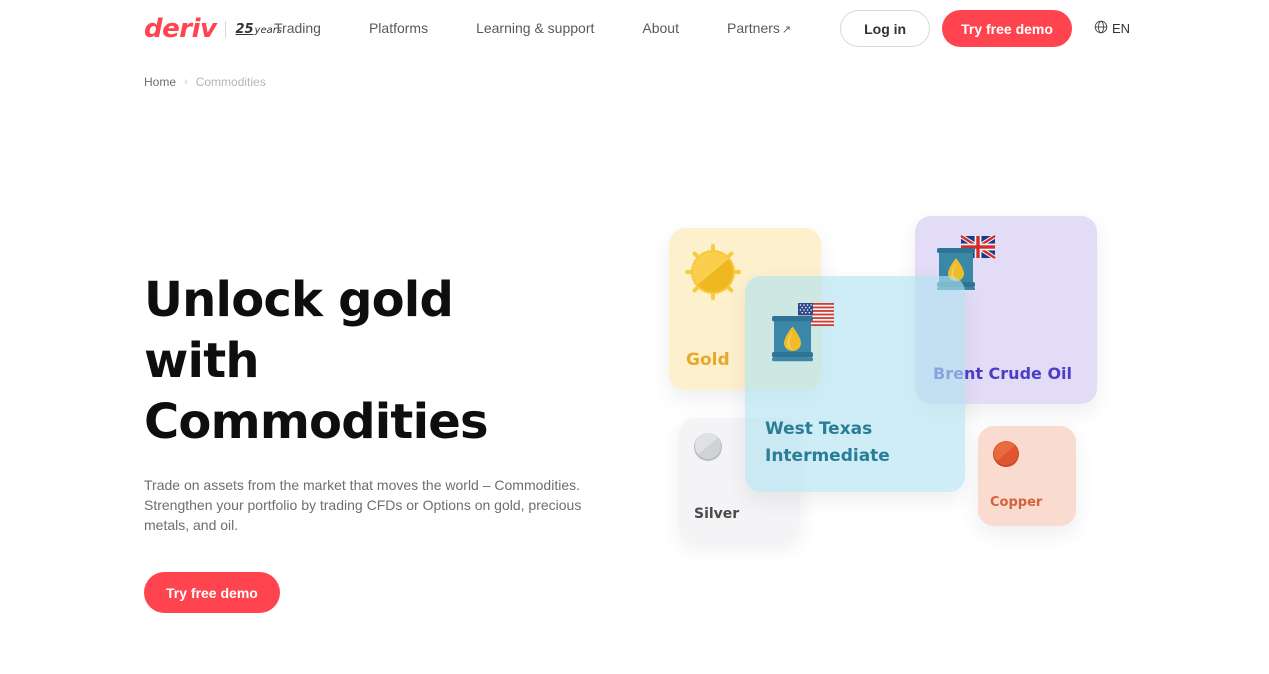 This screenshot has height=674, width=1269. What do you see at coordinates (660, 29) in the screenshot?
I see `nav-item-about: About` at bounding box center [660, 29].